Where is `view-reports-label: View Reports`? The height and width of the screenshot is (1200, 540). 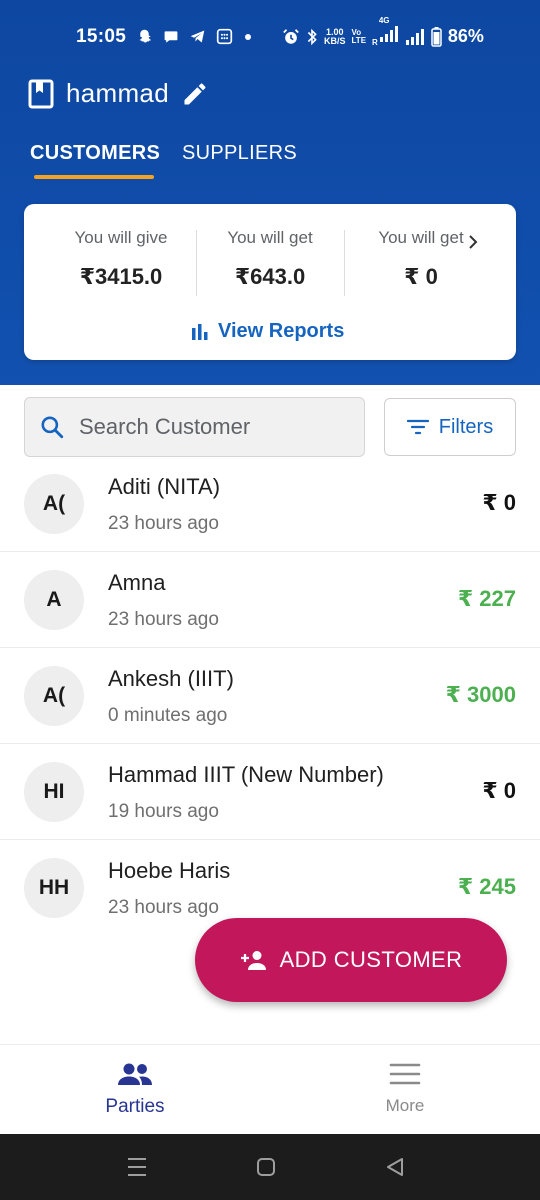 view-reports-label: View Reports is located at coordinates (281, 331).